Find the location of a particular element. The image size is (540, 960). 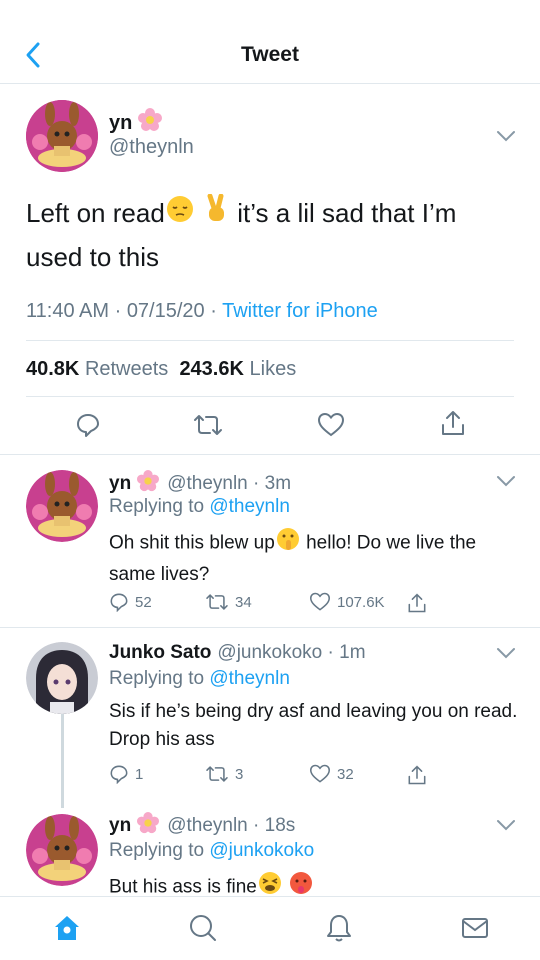

reply-text: But his ass is fine is located at coordinates (314, 883).